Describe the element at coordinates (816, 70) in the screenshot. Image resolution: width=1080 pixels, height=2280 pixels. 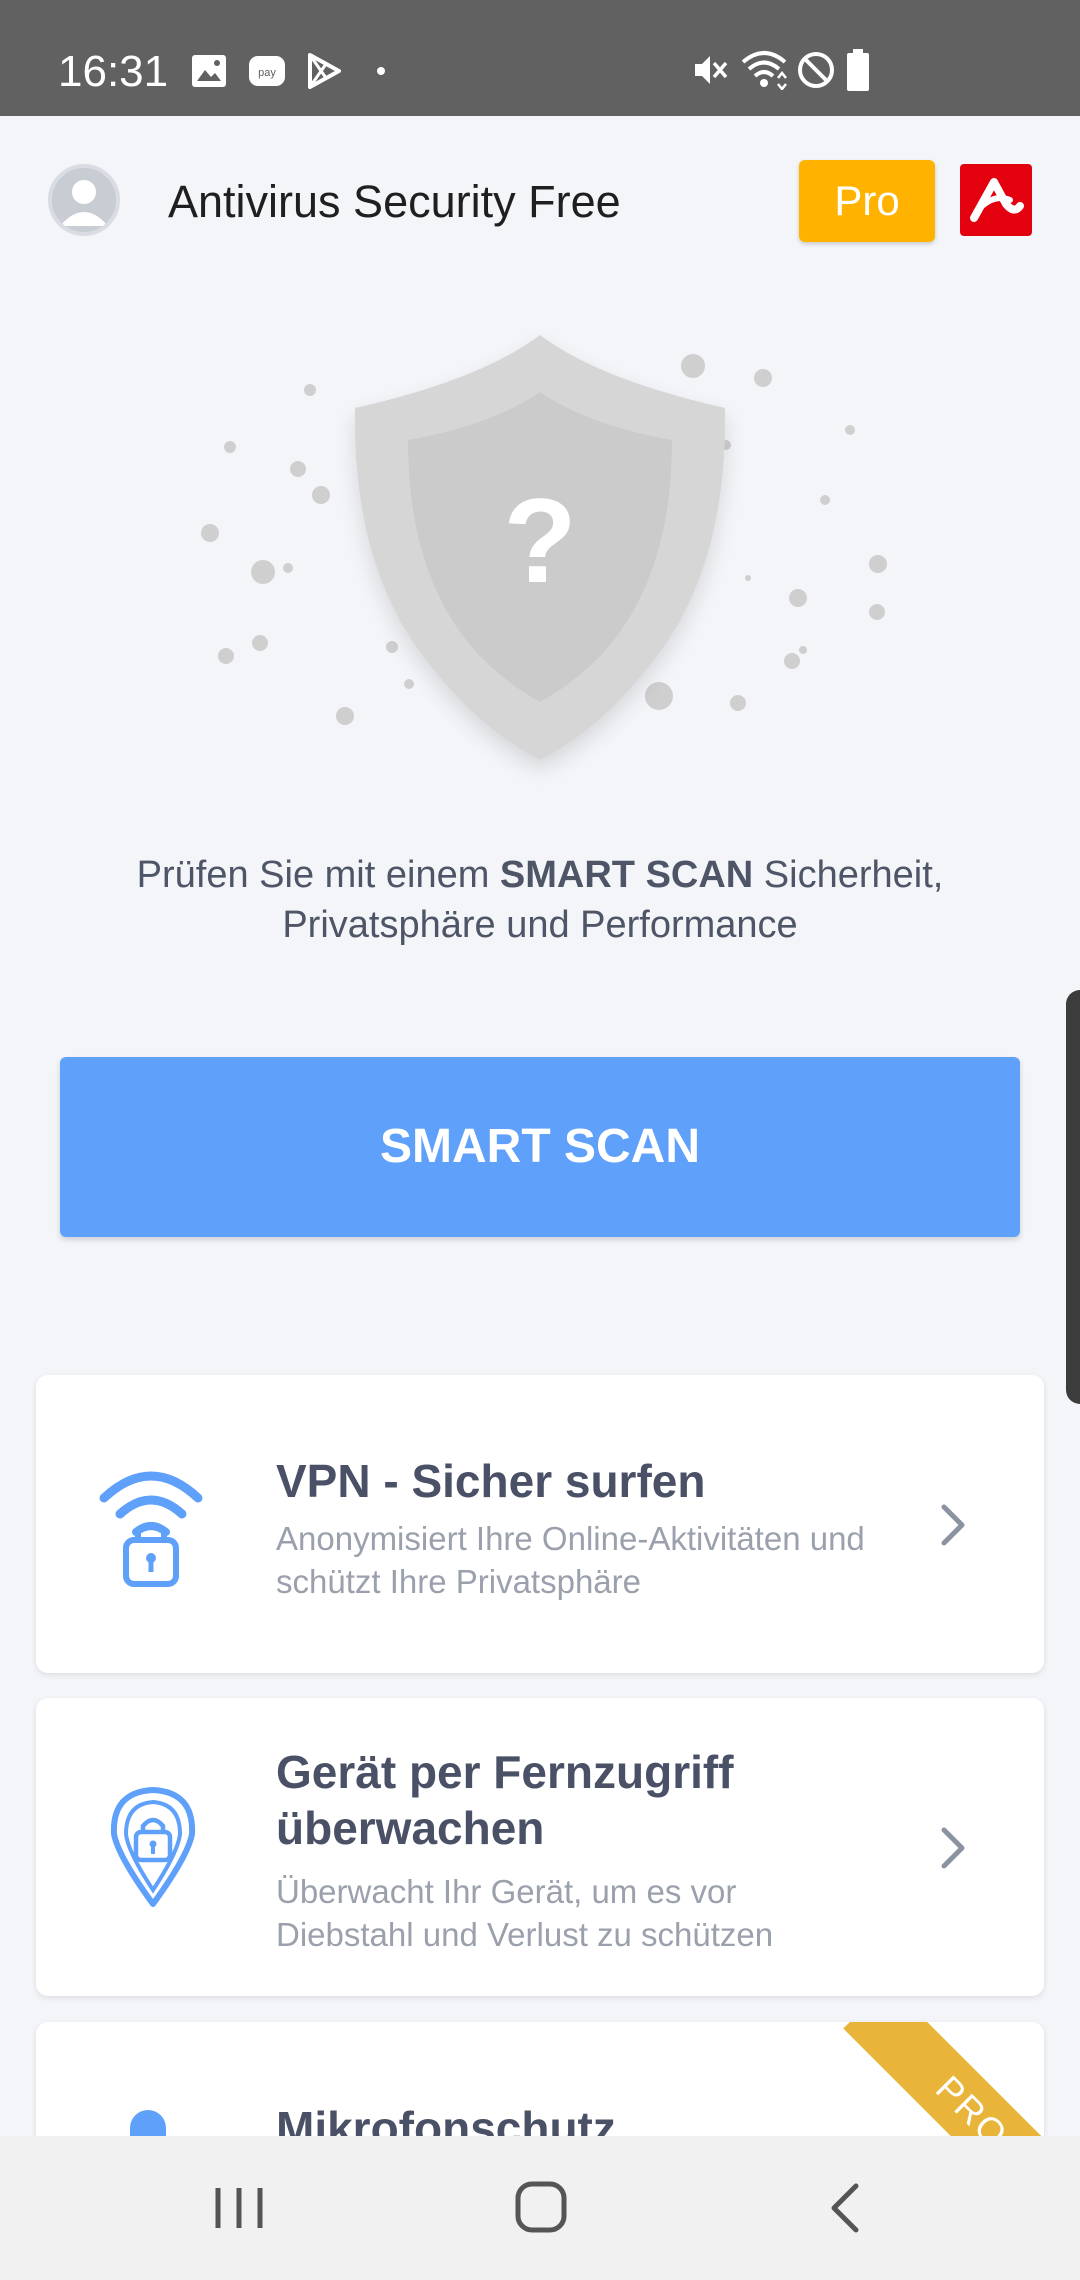
I see `do-not-disturb-icon` at that location.